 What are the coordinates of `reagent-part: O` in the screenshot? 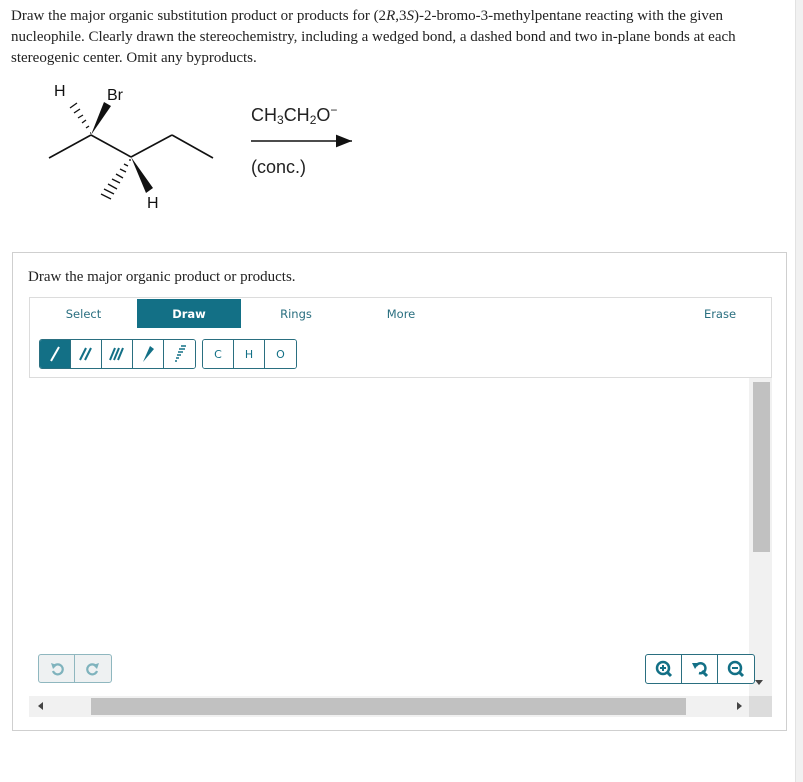 It's located at (323, 115).